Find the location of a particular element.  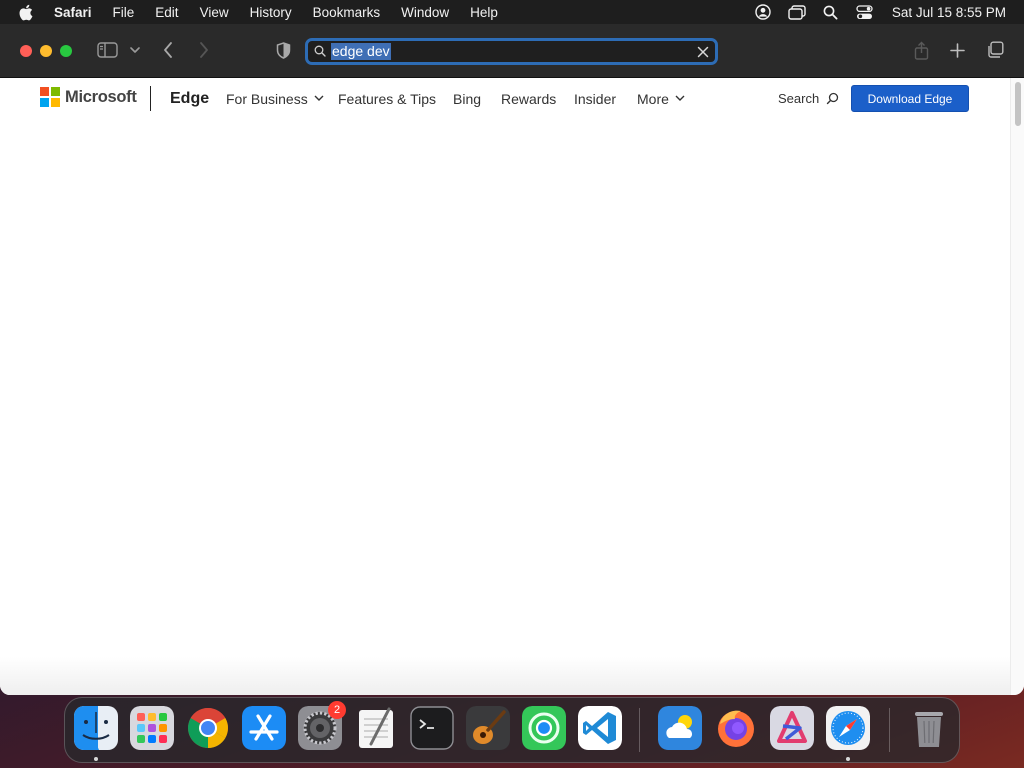

new-tab-plus-icon is located at coordinates (957, 50).